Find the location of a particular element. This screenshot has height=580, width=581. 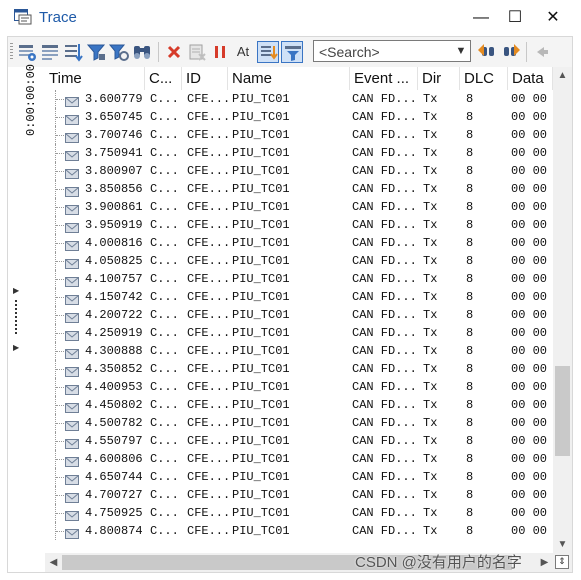

clear-icon is located at coordinates (197, 52).